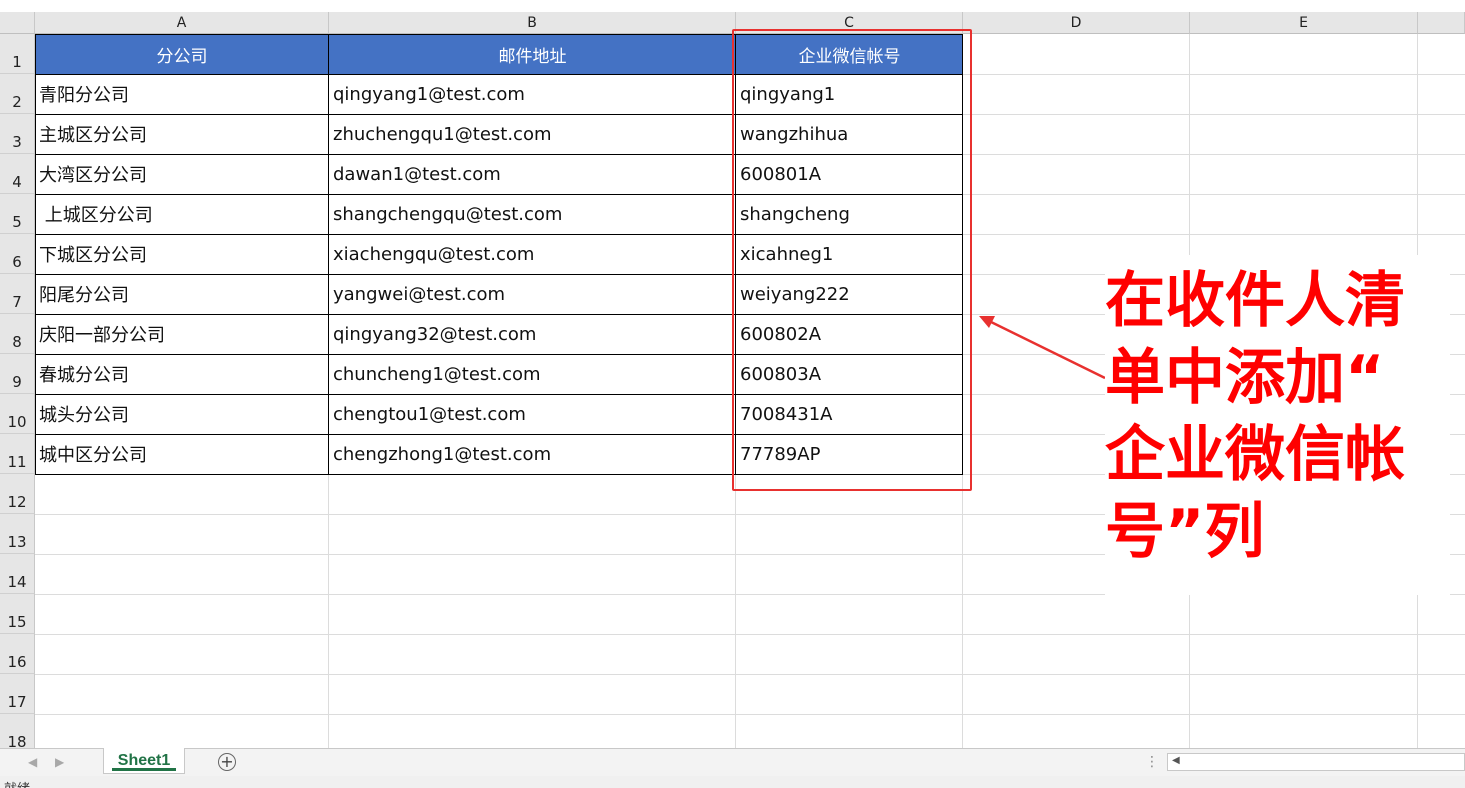 The width and height of the screenshot is (1465, 788). I want to click on column-header-a: A, so click(182, 23).